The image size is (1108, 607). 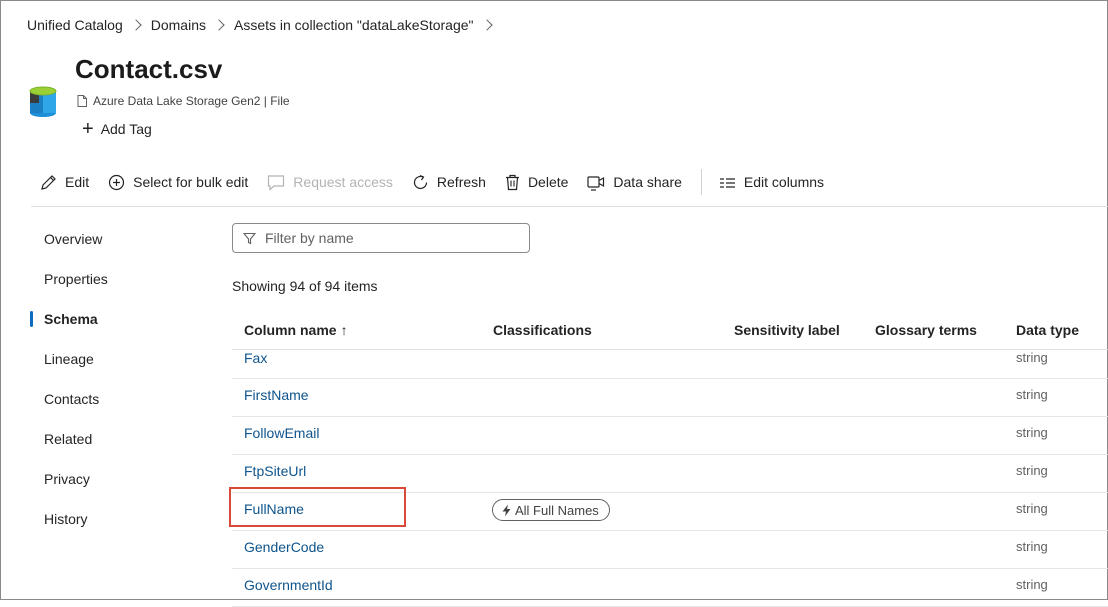 What do you see at coordinates (115, 520) in the screenshot?
I see `nav-item-history: History` at bounding box center [115, 520].